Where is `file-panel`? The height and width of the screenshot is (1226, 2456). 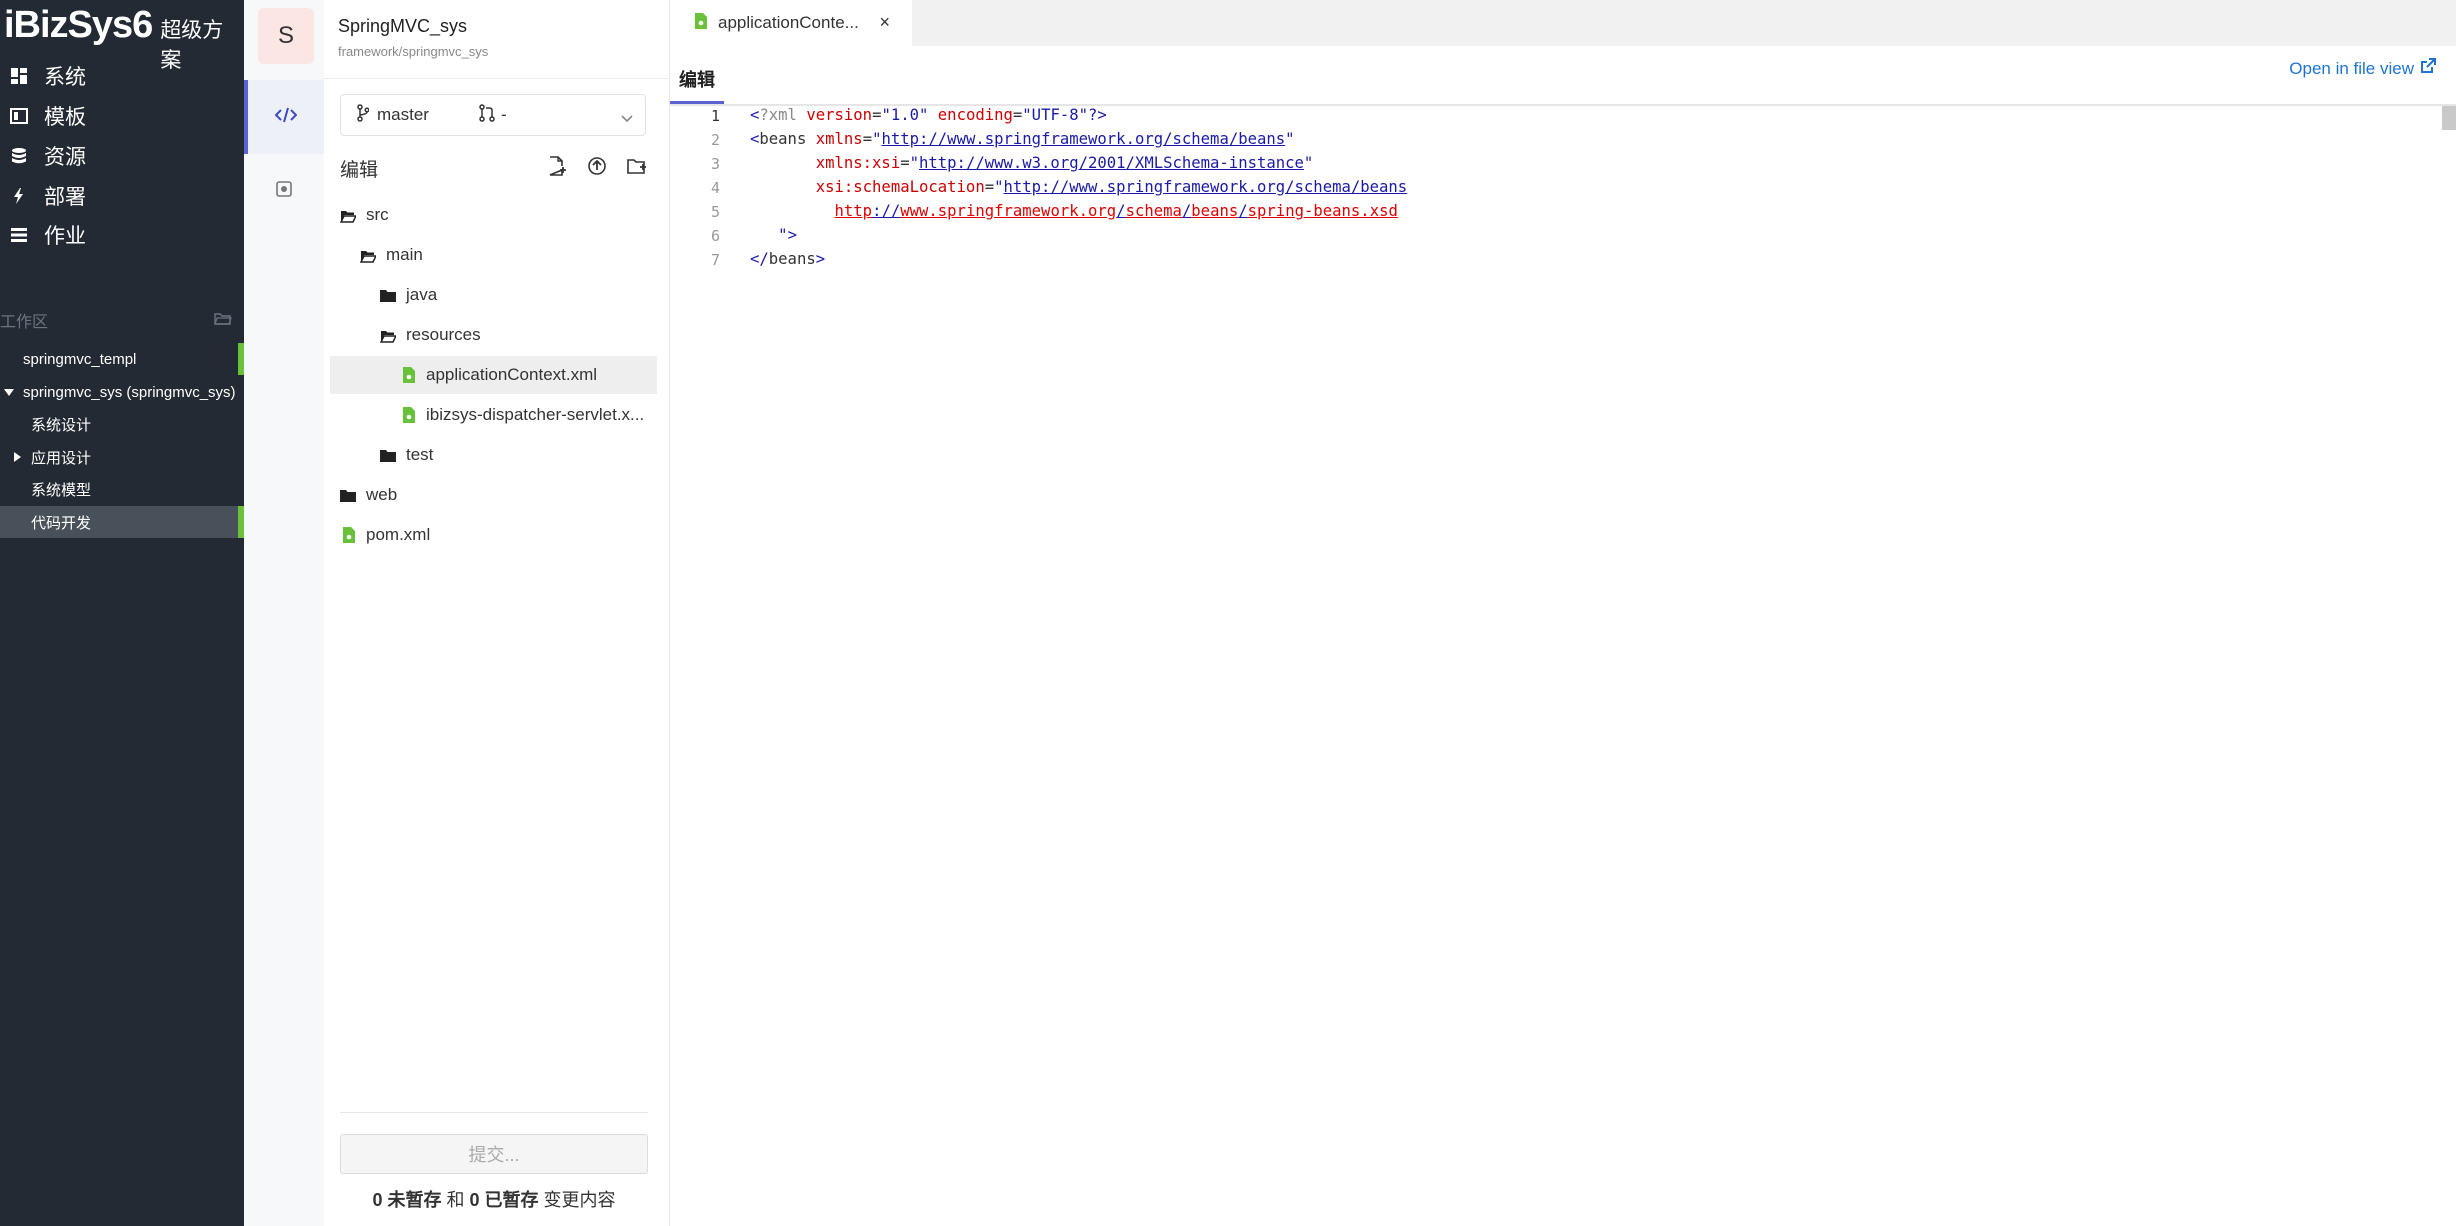 file-panel is located at coordinates (497, 613).